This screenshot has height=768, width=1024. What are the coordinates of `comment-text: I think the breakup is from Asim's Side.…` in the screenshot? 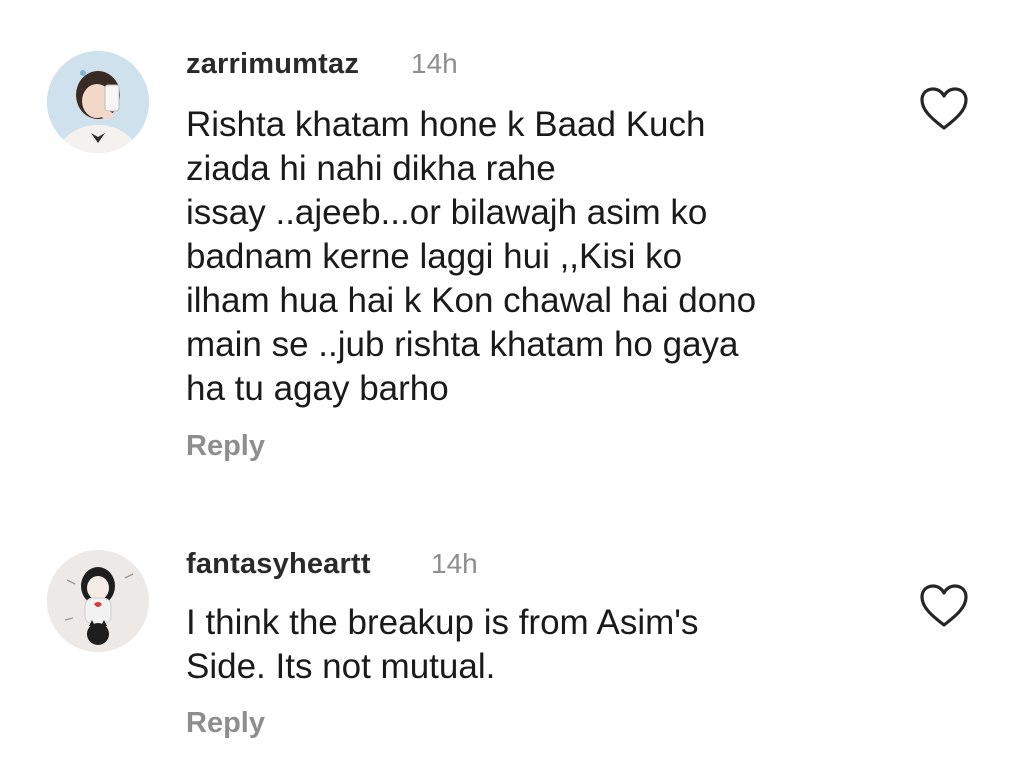 It's located at (442, 644).